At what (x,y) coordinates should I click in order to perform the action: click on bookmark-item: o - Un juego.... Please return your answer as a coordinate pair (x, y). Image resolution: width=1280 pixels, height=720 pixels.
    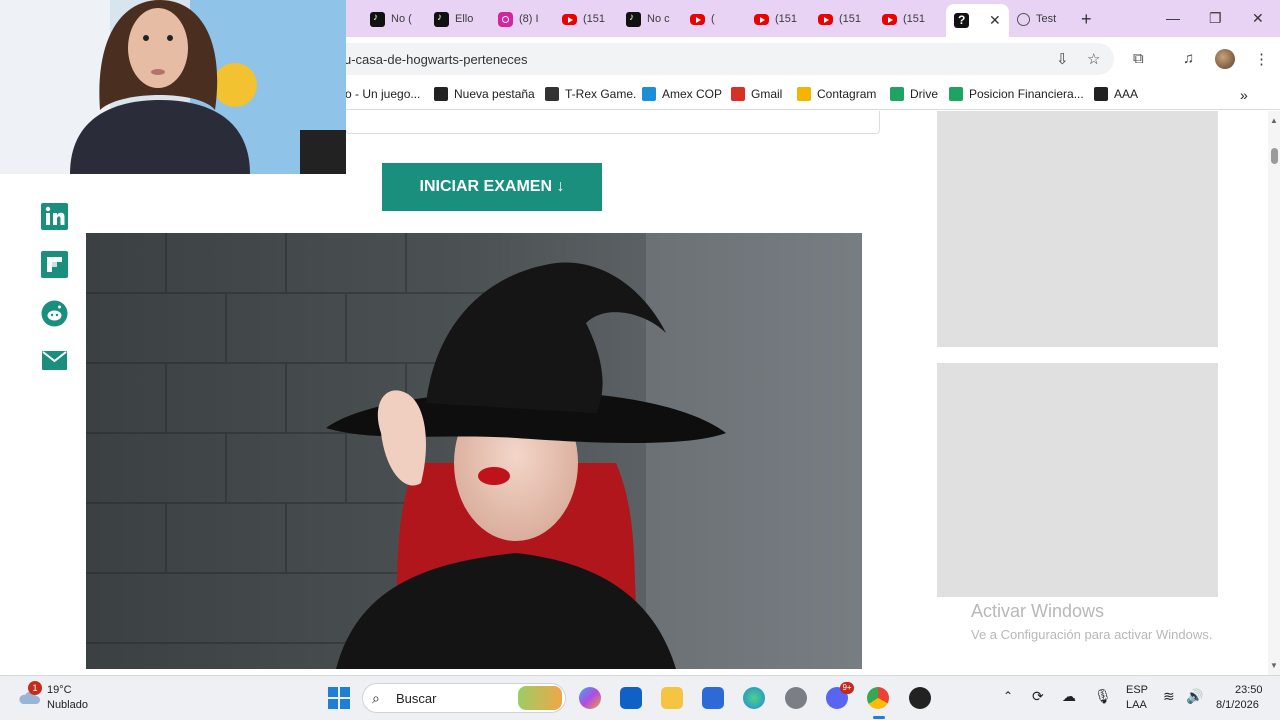
    Looking at the image, I should click on (382, 94).